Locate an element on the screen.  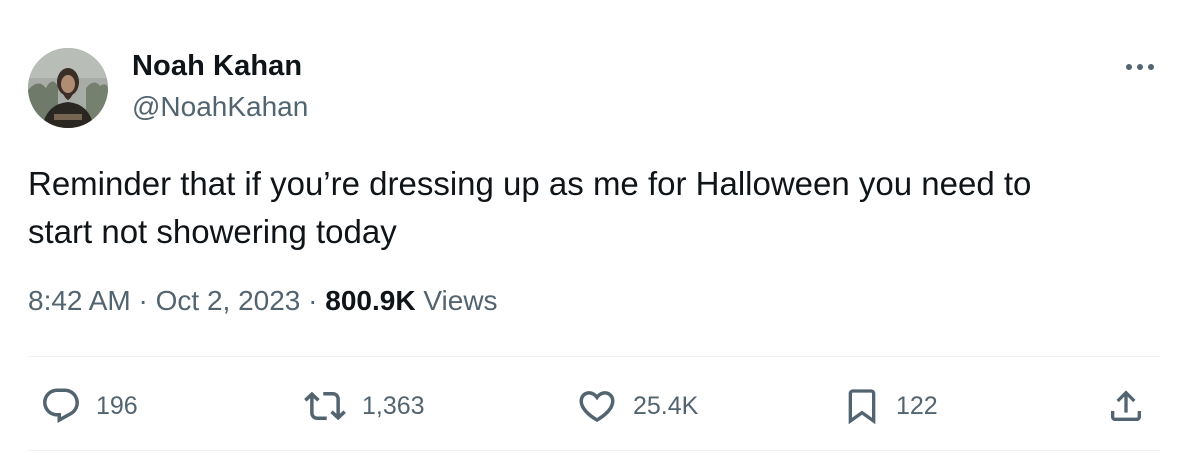
more-button is located at coordinates (1140, 67).